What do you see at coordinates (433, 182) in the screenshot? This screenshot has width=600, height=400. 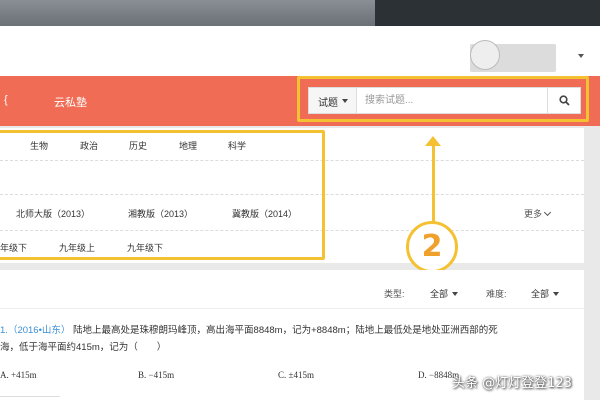 I see `callout-line` at bounding box center [433, 182].